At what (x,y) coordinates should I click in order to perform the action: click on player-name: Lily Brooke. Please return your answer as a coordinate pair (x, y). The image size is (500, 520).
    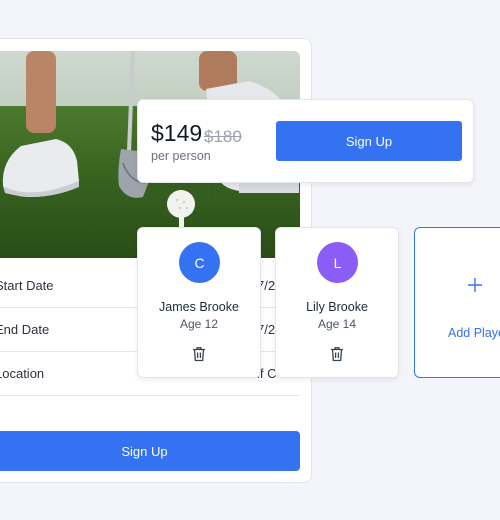
    Looking at the image, I should click on (337, 307).